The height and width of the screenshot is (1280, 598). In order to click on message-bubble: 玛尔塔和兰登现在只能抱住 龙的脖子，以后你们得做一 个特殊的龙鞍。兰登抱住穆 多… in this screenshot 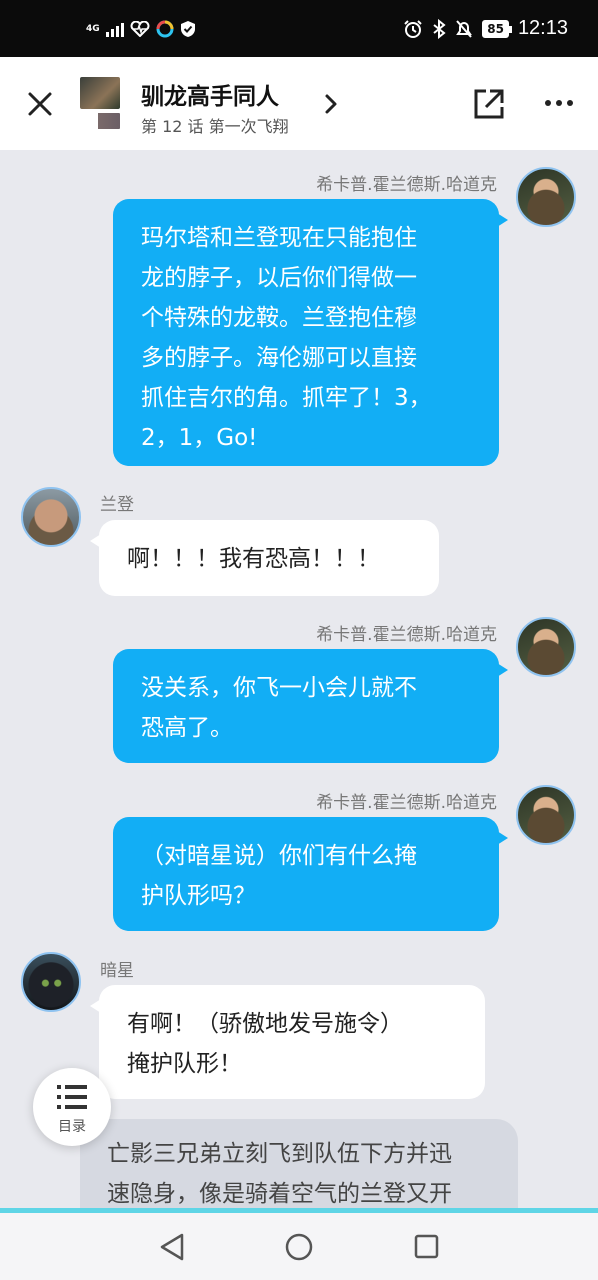, I will do `click(310, 332)`.